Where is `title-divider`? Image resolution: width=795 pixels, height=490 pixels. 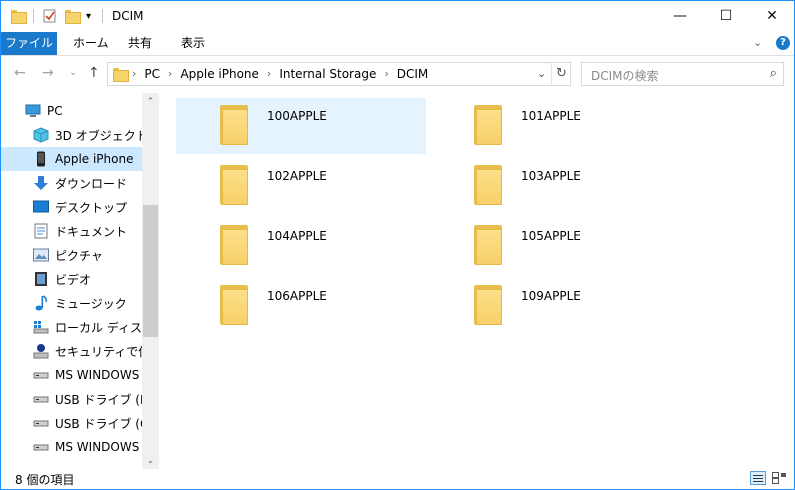
title-divider is located at coordinates (102, 16).